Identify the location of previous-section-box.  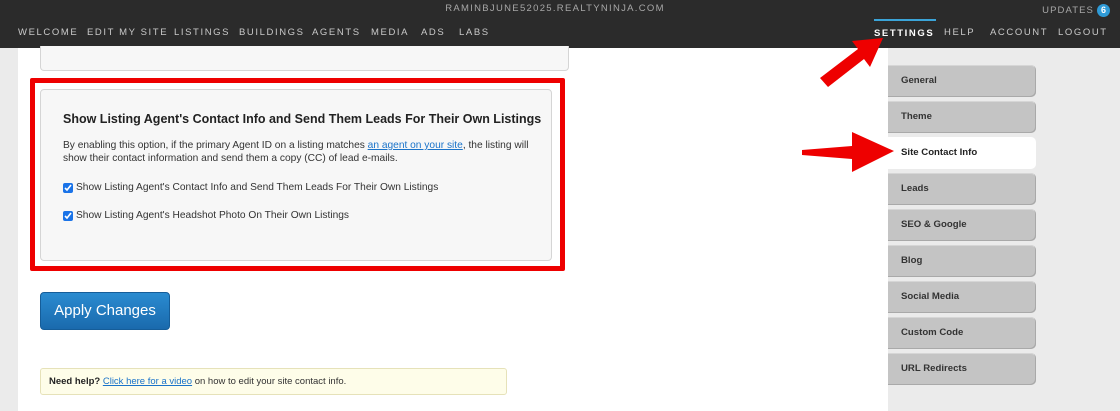
(304, 58).